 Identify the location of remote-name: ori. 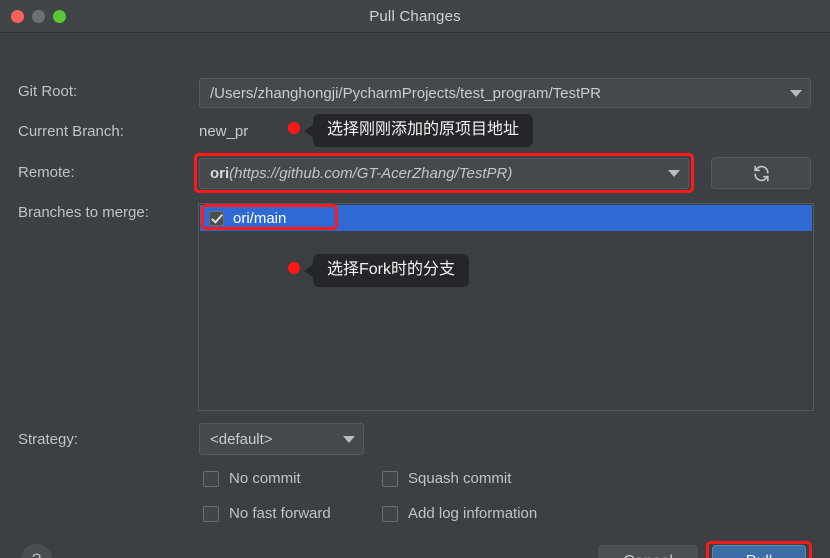
(220, 173).